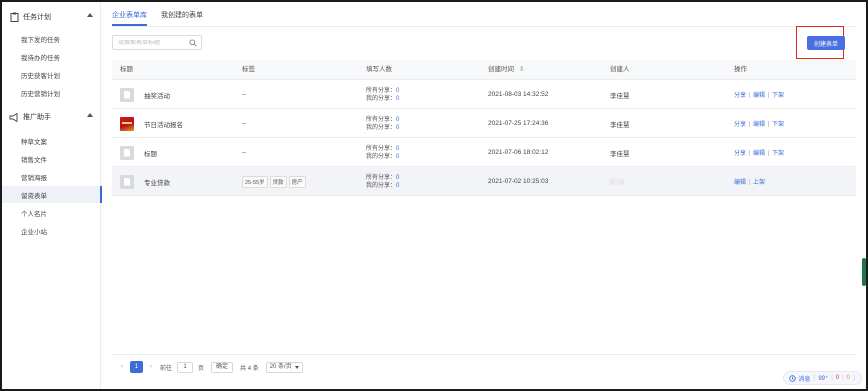 Image resolution: width=868 pixels, height=391 pixels. What do you see at coordinates (14, 17) in the screenshot?
I see `clipboard-icon` at bounding box center [14, 17].